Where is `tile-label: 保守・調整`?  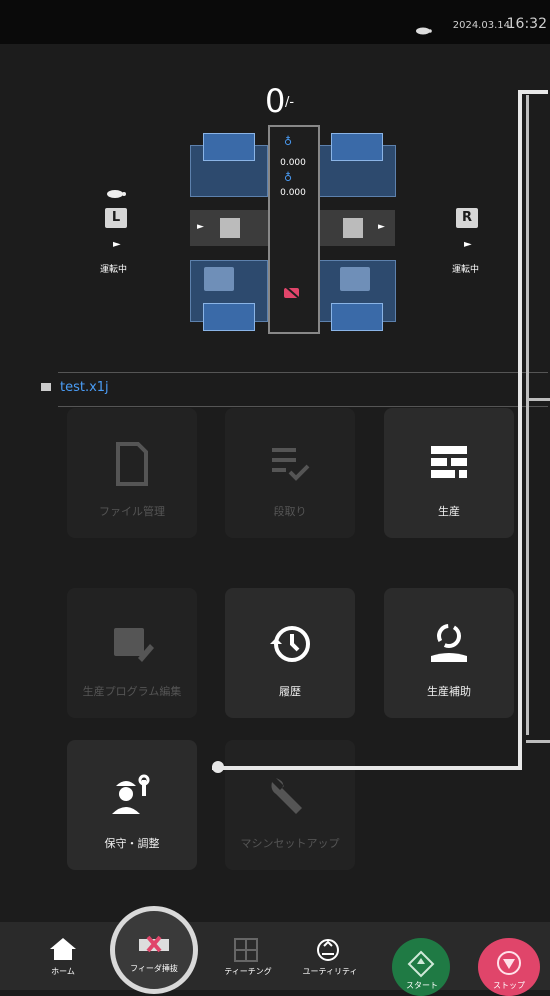
tile-label: 保守・調整 is located at coordinates (132, 843).